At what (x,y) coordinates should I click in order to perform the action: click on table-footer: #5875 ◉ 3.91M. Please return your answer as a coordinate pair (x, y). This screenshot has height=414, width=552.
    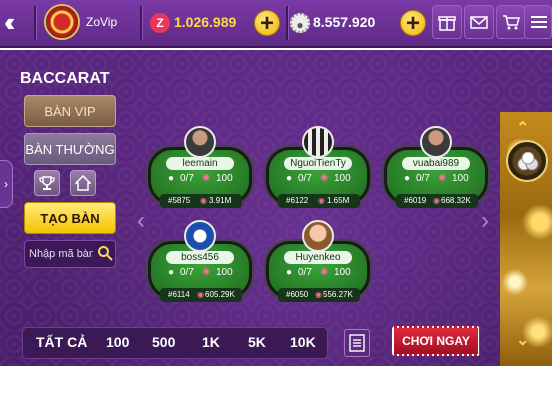
    Looking at the image, I should click on (201, 201).